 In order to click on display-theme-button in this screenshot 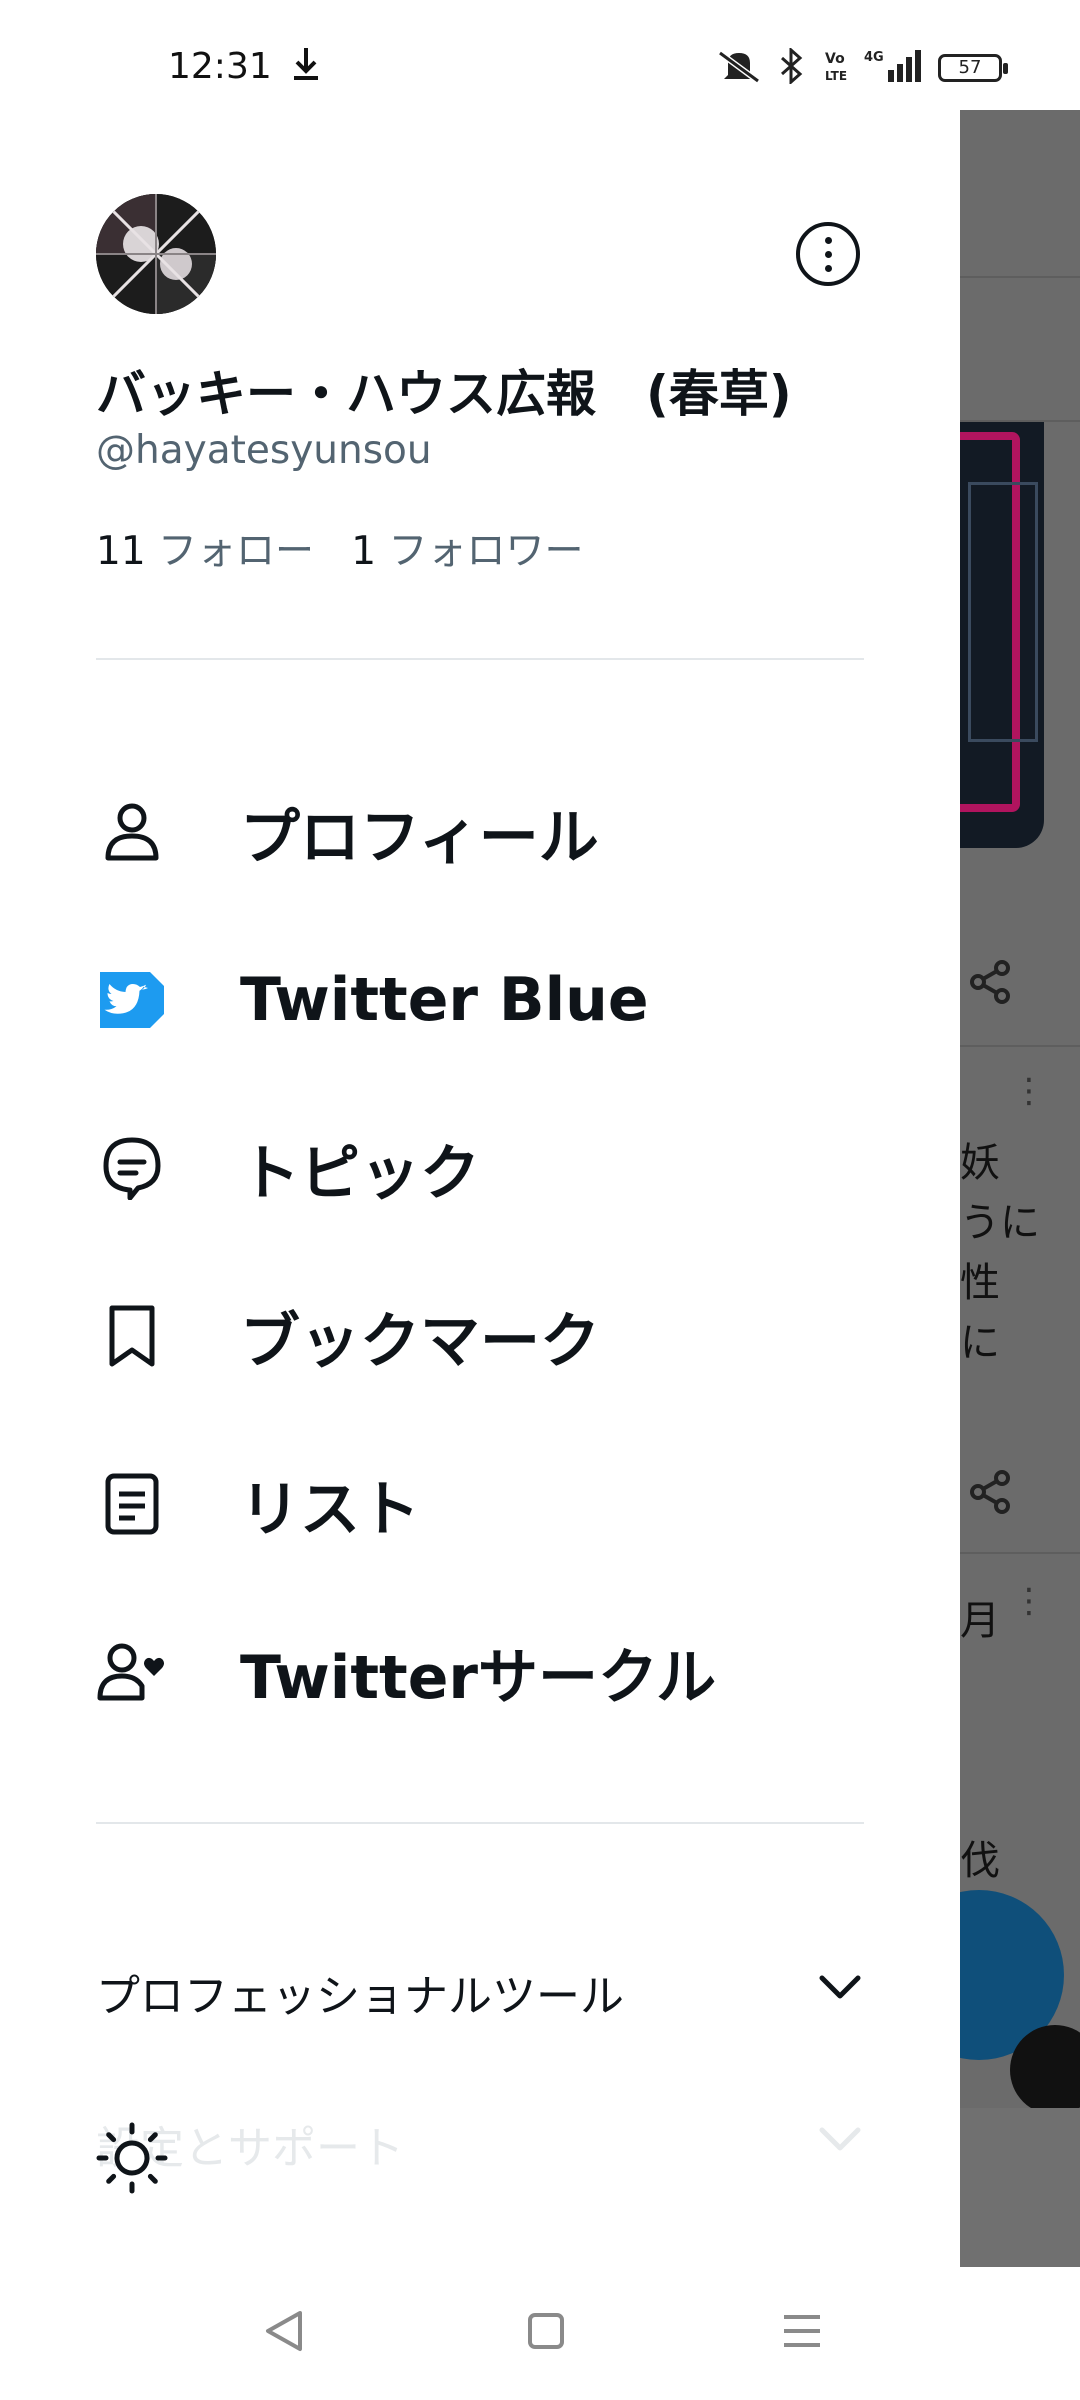, I will do `click(132, 2158)`.